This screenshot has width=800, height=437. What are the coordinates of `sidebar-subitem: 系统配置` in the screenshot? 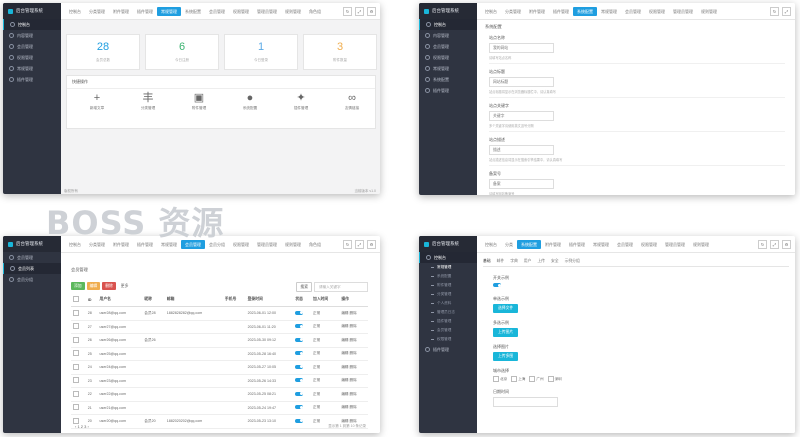 It's located at (448, 276).